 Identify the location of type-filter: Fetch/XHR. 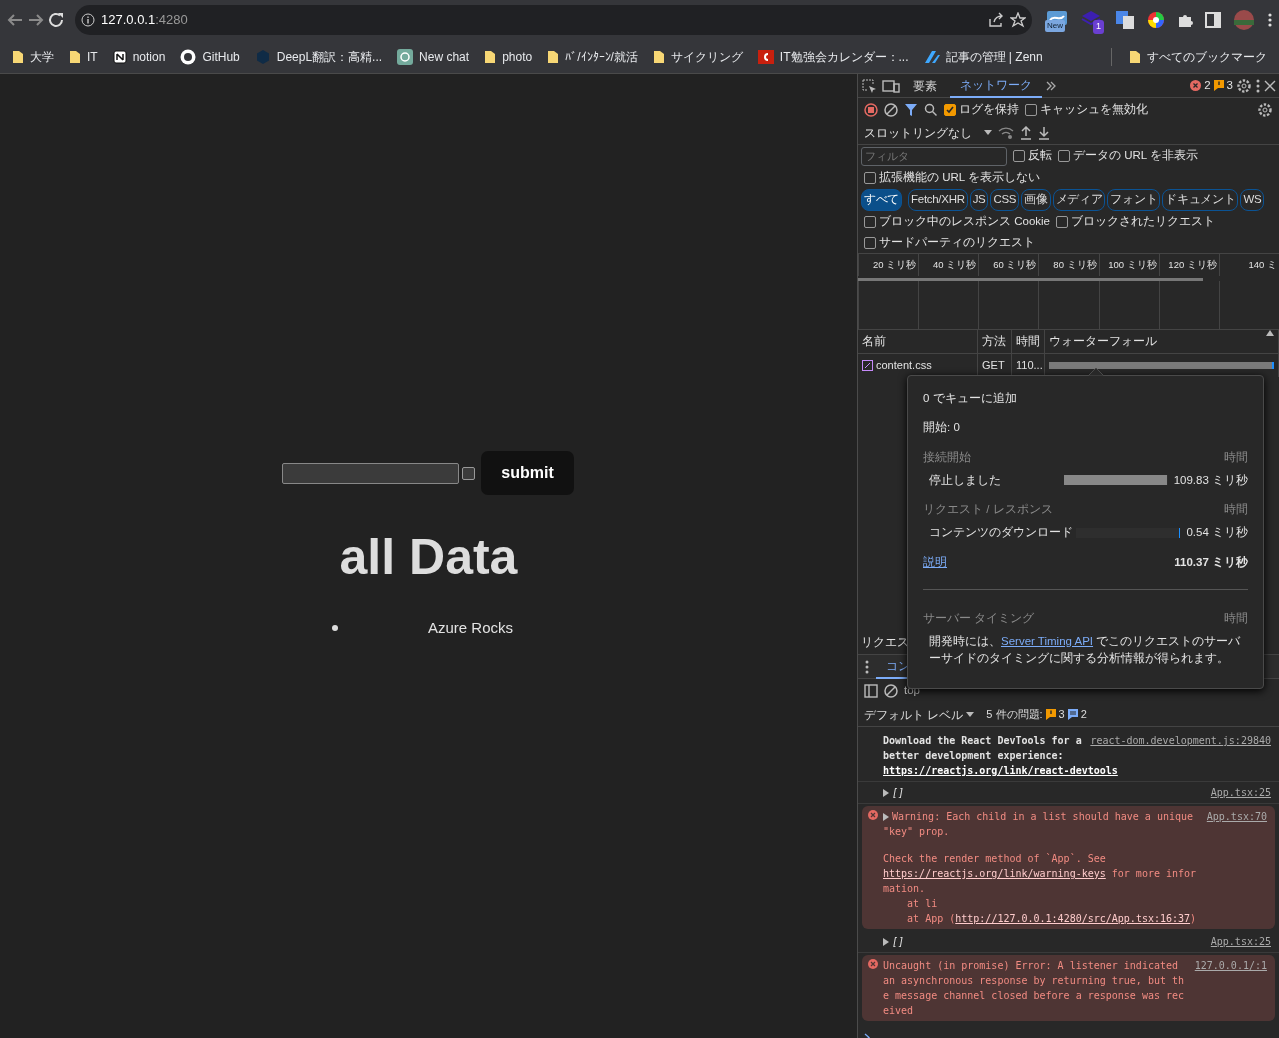
(938, 200).